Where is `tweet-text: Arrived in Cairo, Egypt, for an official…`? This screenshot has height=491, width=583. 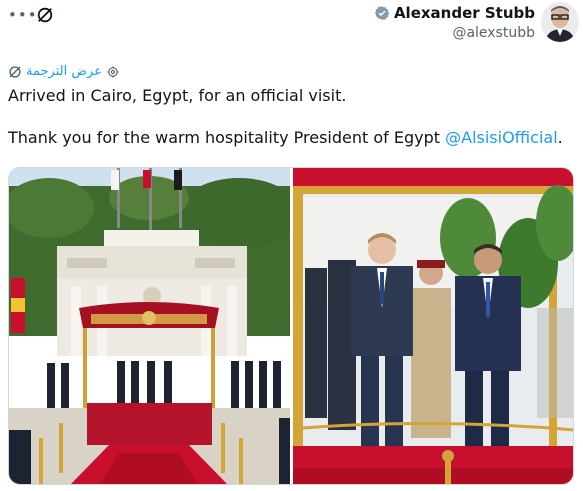 tweet-text: Arrived in Cairo, Egypt, for an official… is located at coordinates (290, 116).